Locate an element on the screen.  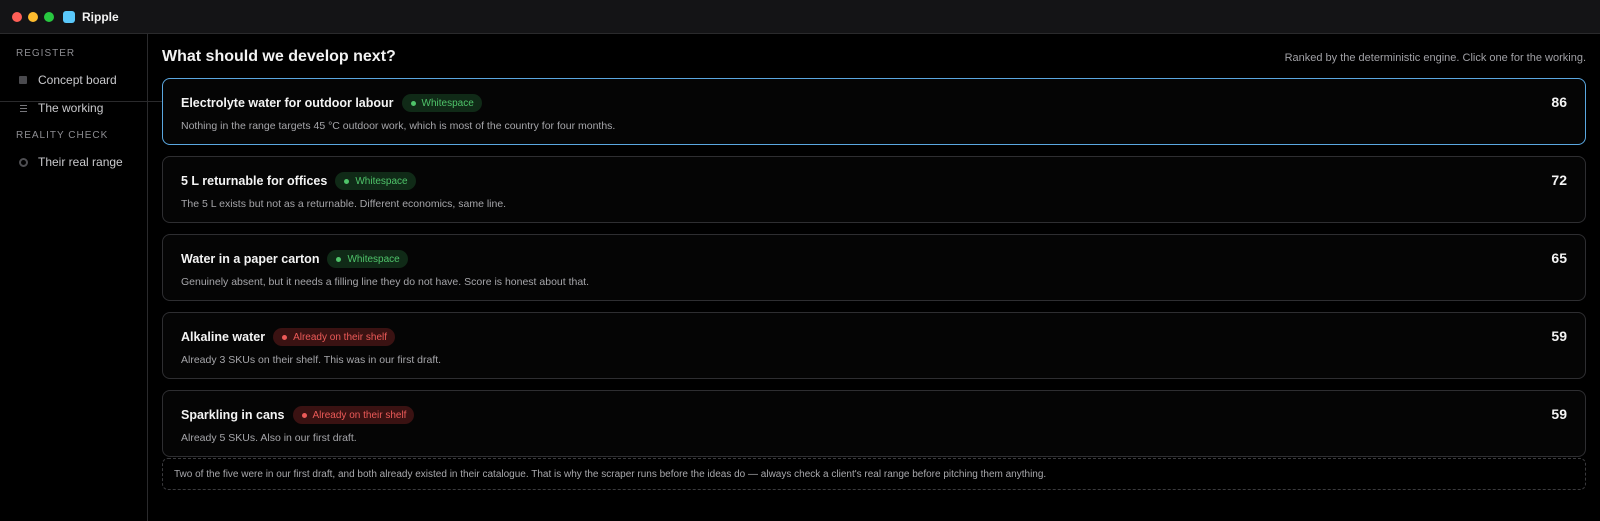
idea-title: Alkaline water is located at coordinates (223, 337).